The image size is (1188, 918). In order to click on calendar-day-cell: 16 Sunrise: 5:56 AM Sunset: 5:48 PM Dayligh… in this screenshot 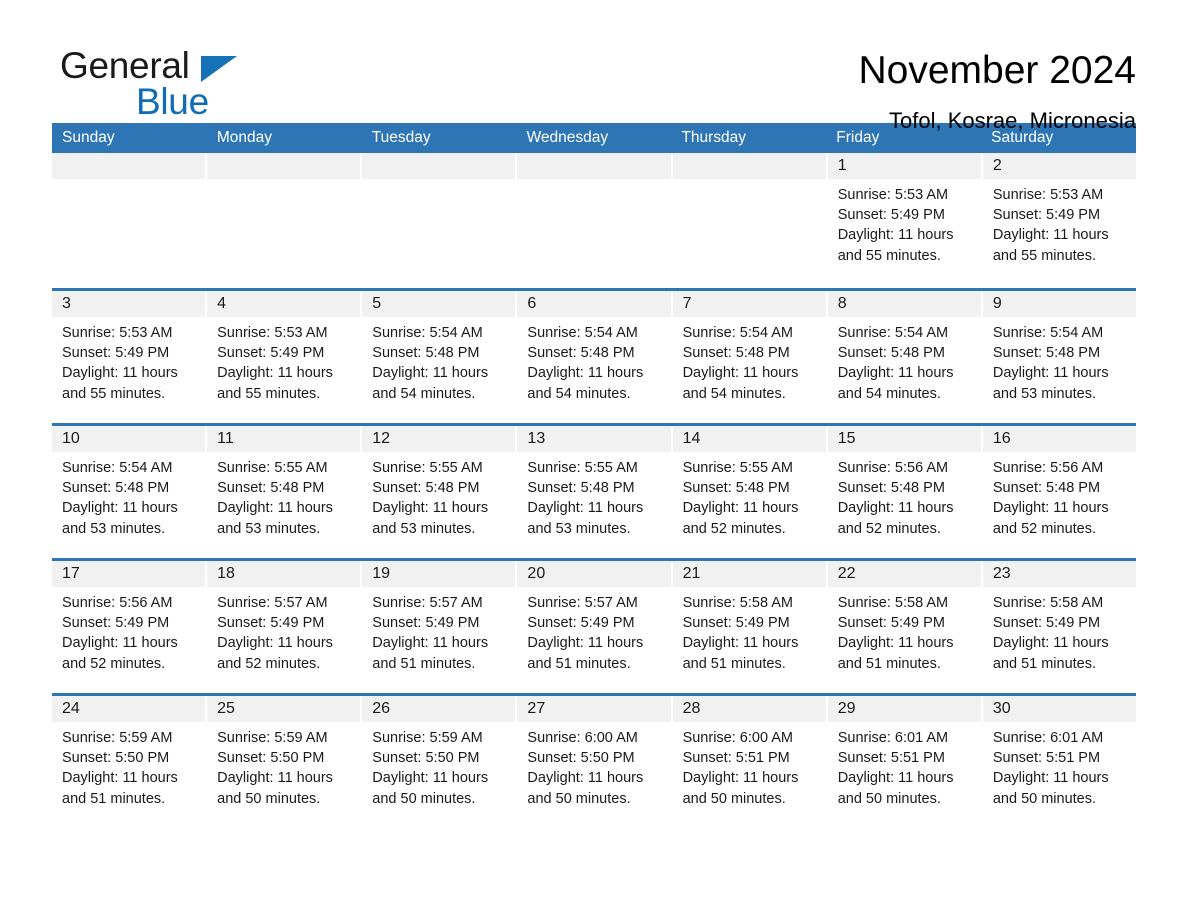, I will do `click(1059, 492)`.